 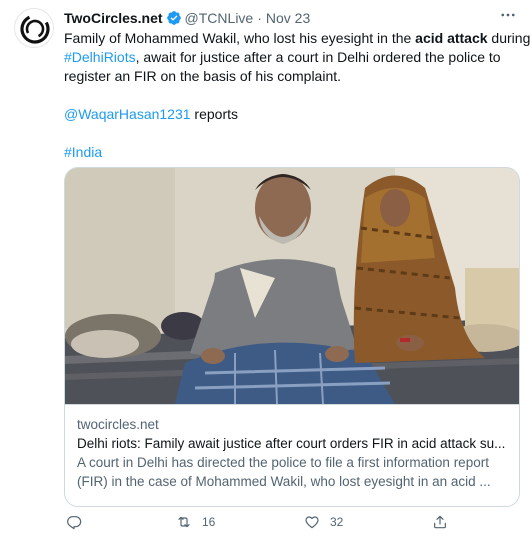 What do you see at coordinates (100, 57) in the screenshot?
I see `hashtag-delhiriots: #DelhiRiots` at bounding box center [100, 57].